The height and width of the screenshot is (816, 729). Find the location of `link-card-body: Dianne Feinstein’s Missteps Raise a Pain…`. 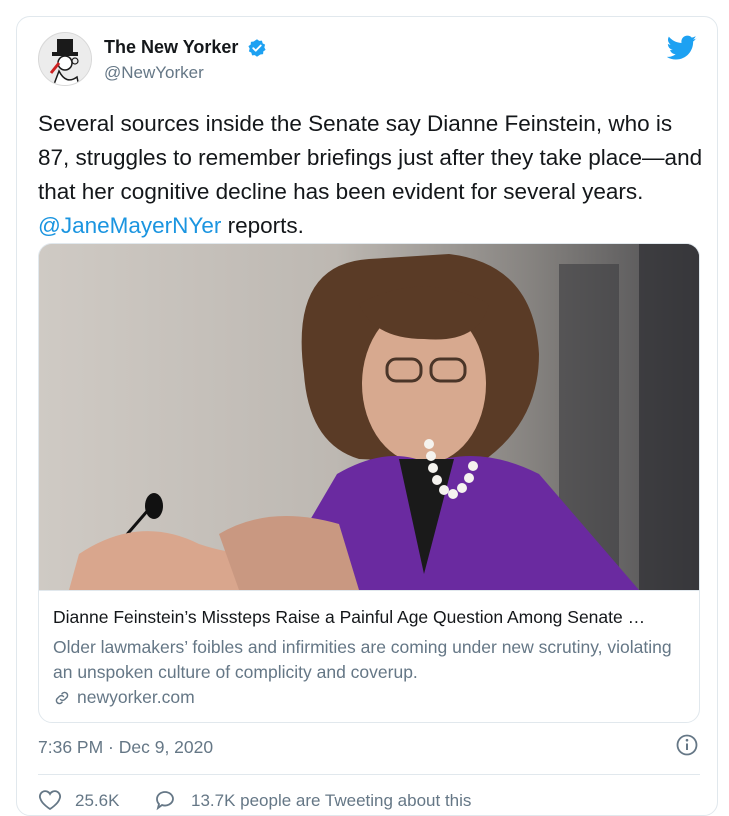

link-card-body: Dianne Feinstein’s Missteps Raise a Pain… is located at coordinates (369, 656).